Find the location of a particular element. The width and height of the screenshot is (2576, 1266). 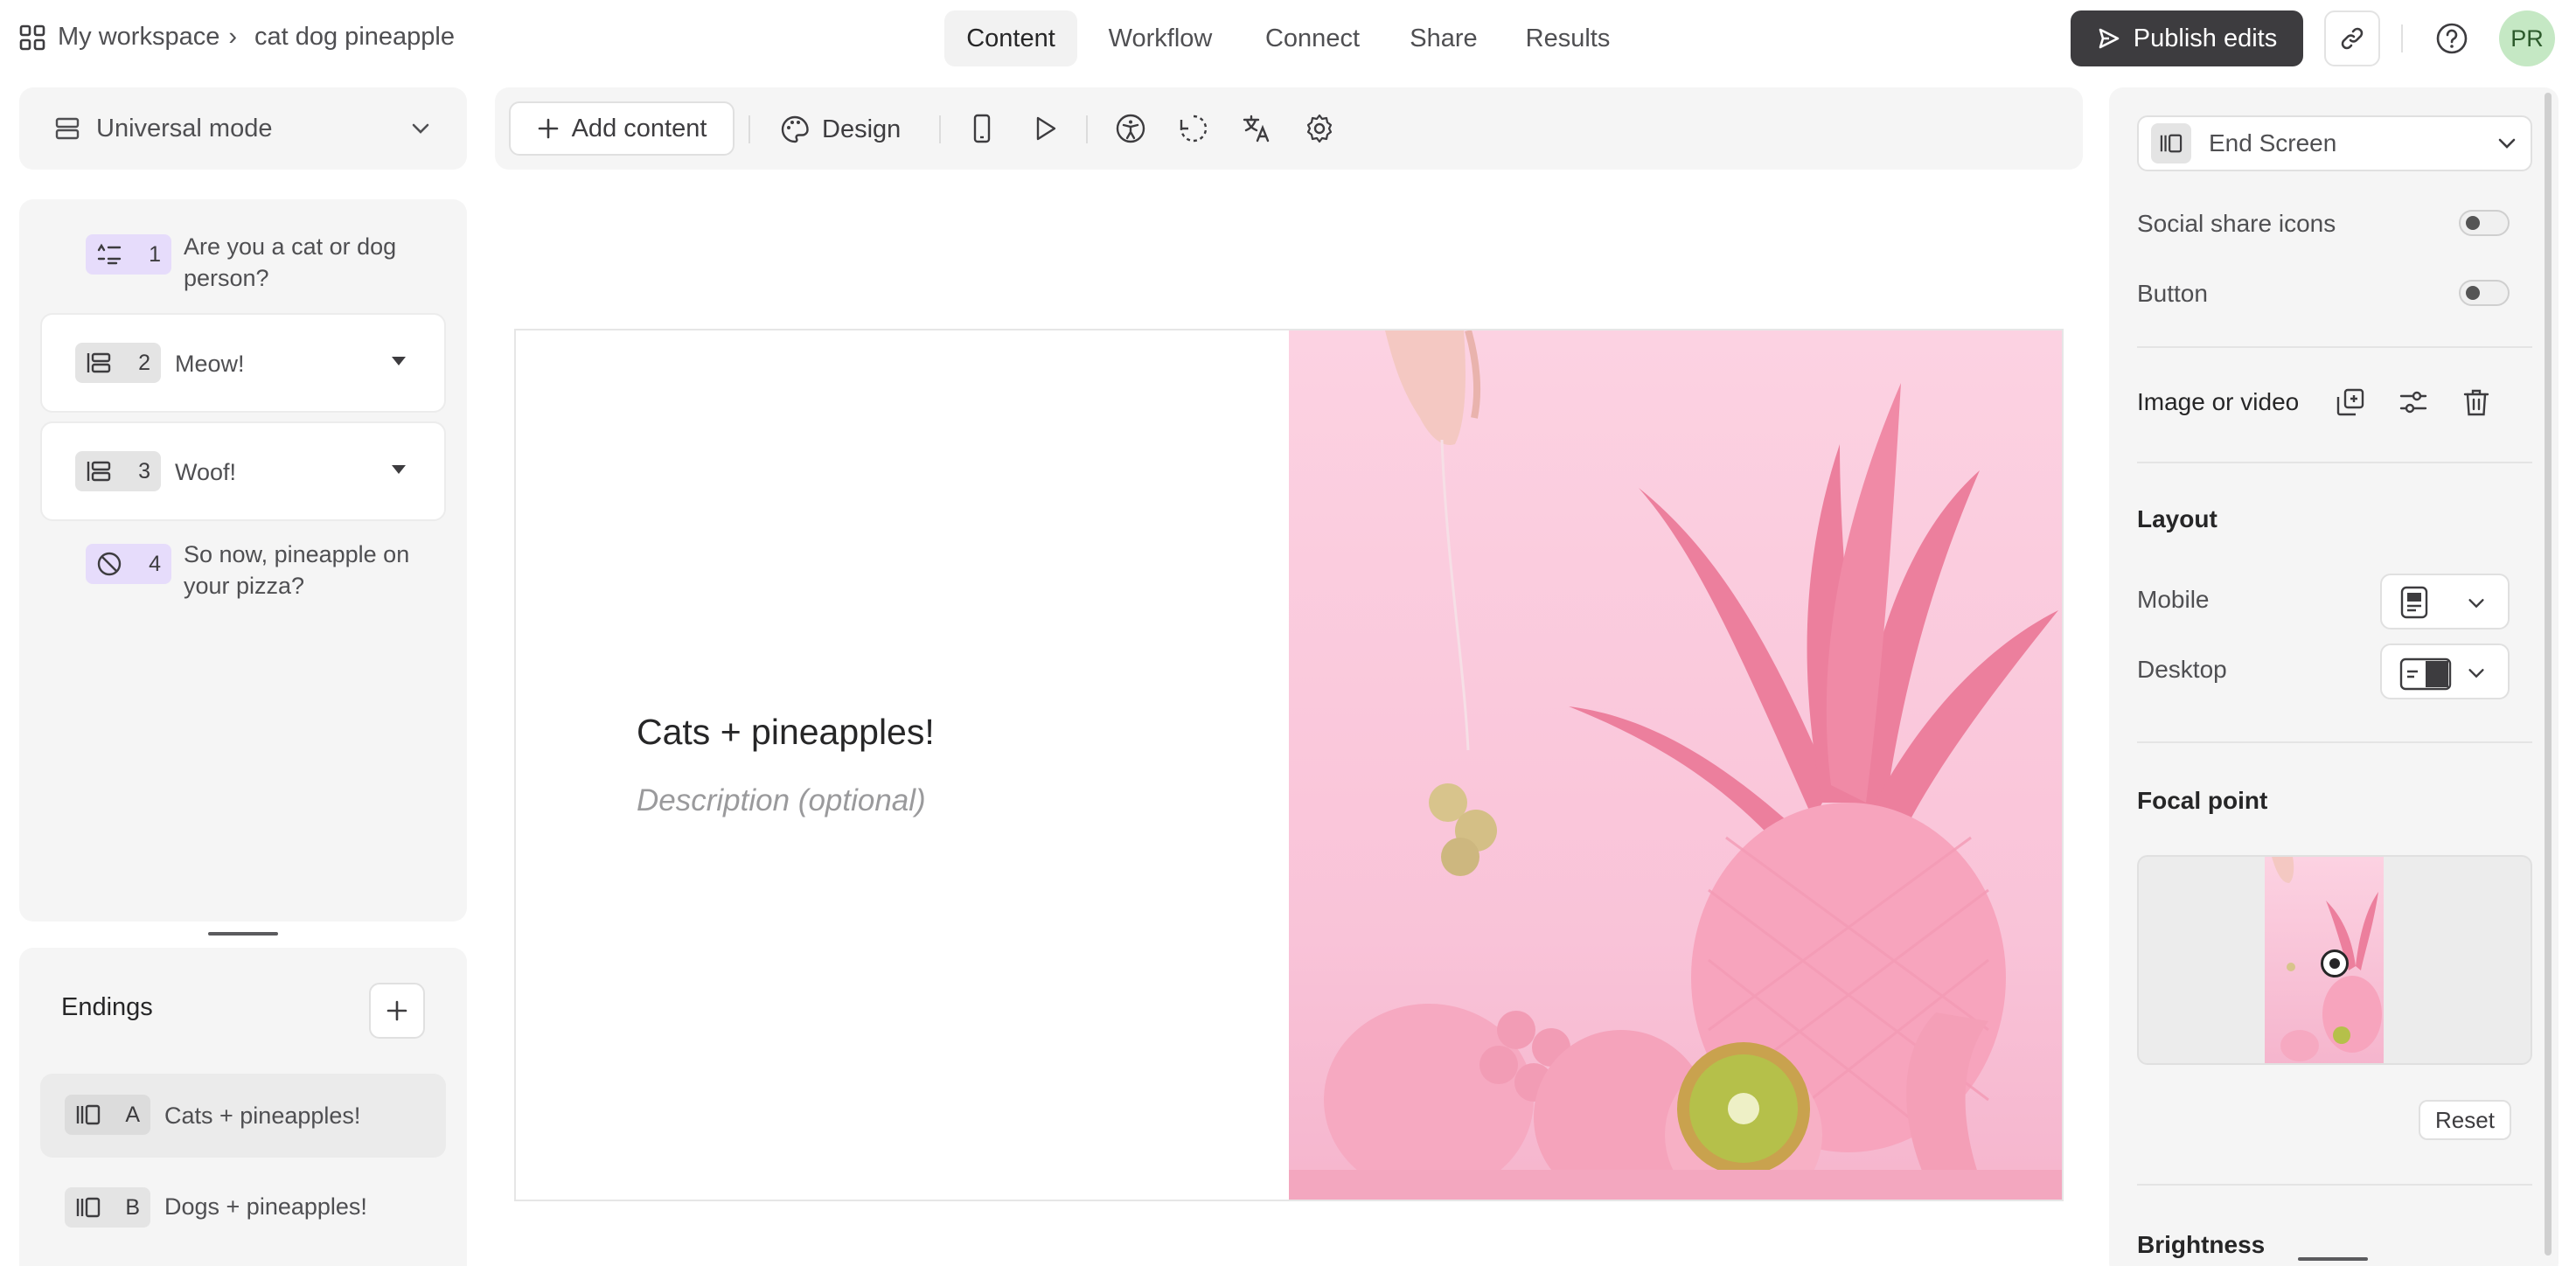

question-badge: 3 is located at coordinates (118, 471).